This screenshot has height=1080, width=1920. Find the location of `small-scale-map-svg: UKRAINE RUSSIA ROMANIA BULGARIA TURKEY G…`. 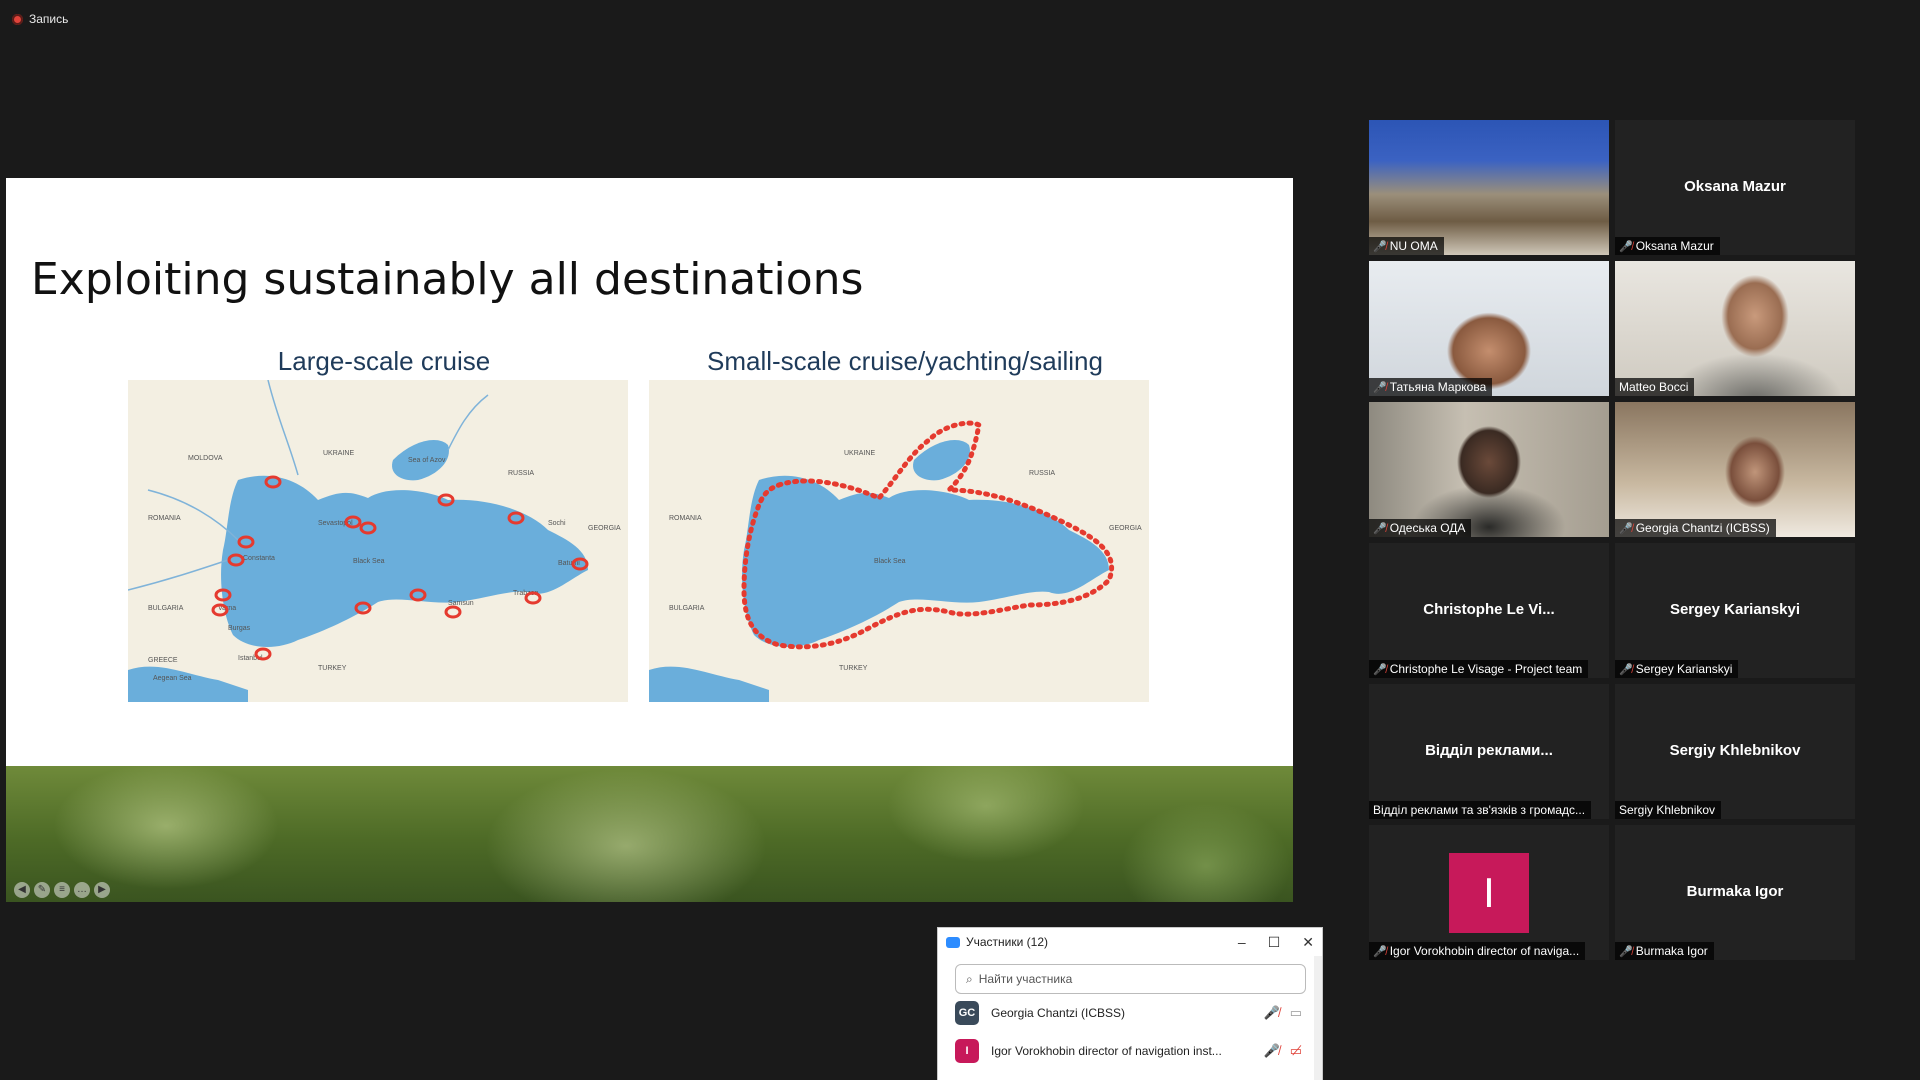

small-scale-map-svg: UKRAINE RUSSIA ROMANIA BULGARIA TURKEY G… is located at coordinates (899, 541).